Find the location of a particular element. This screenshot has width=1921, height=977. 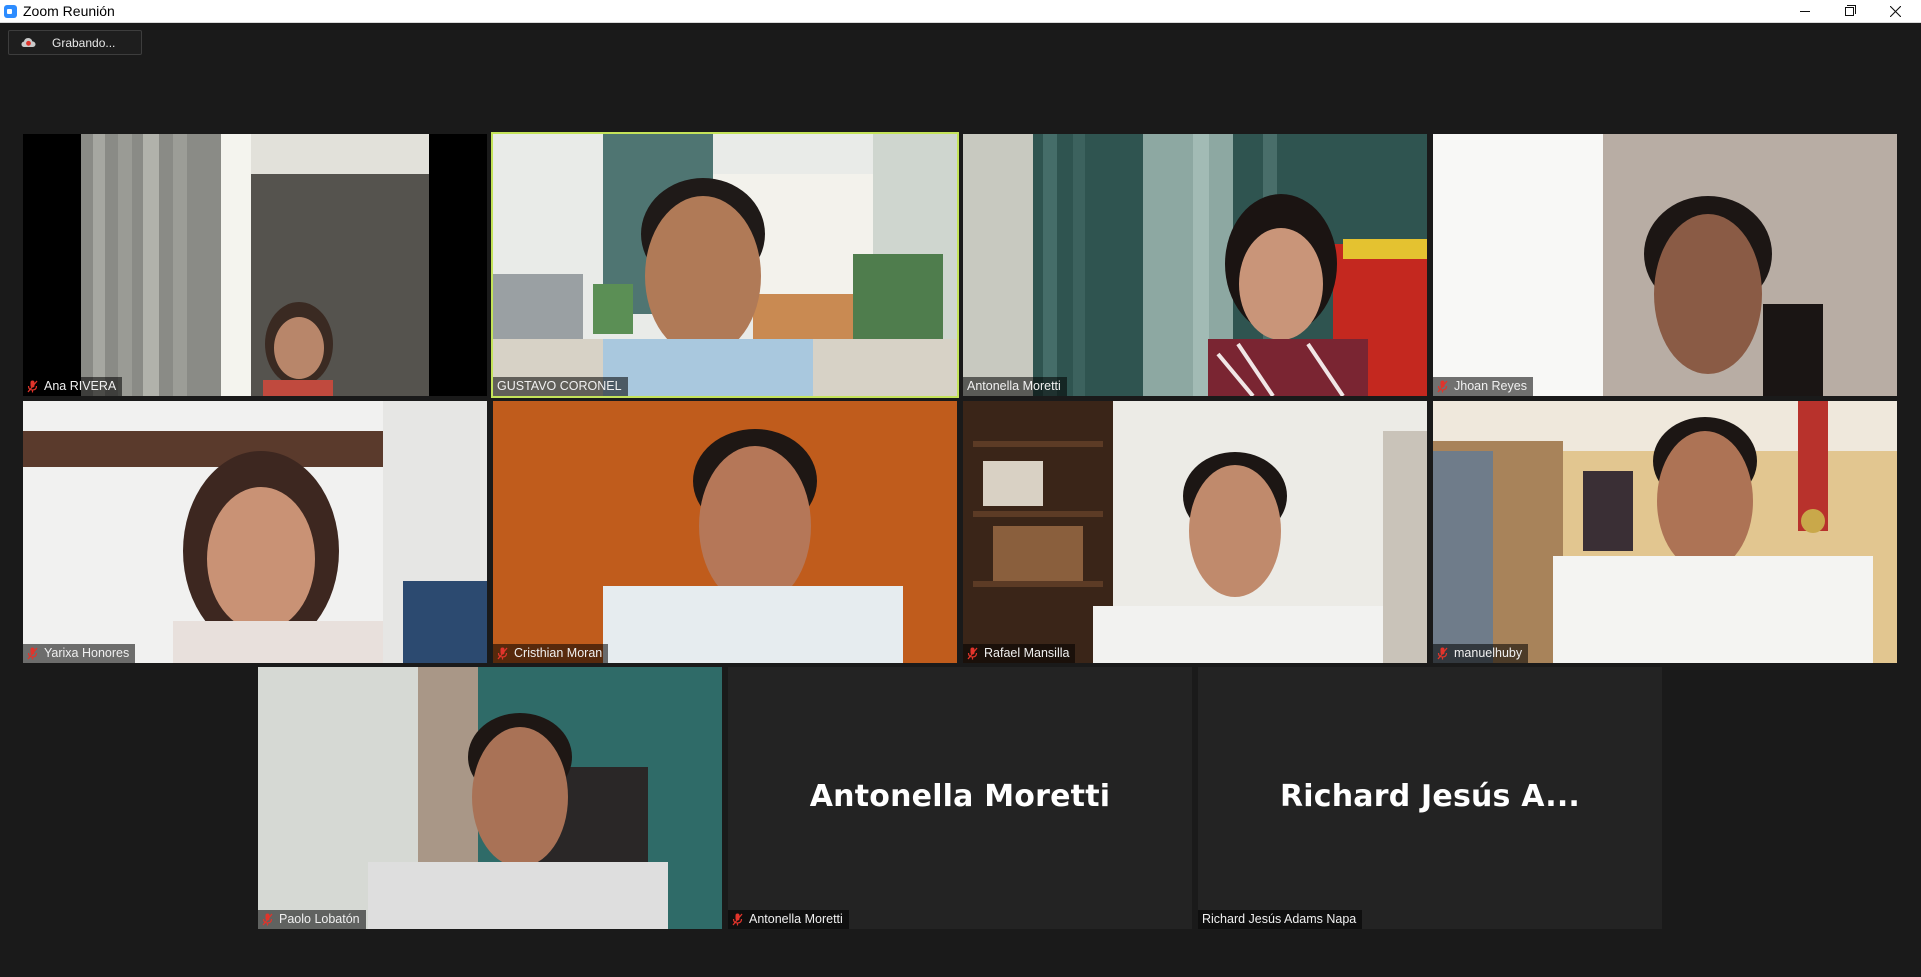

participant-name-tag: manuelhuby is located at coordinates (1481, 653).